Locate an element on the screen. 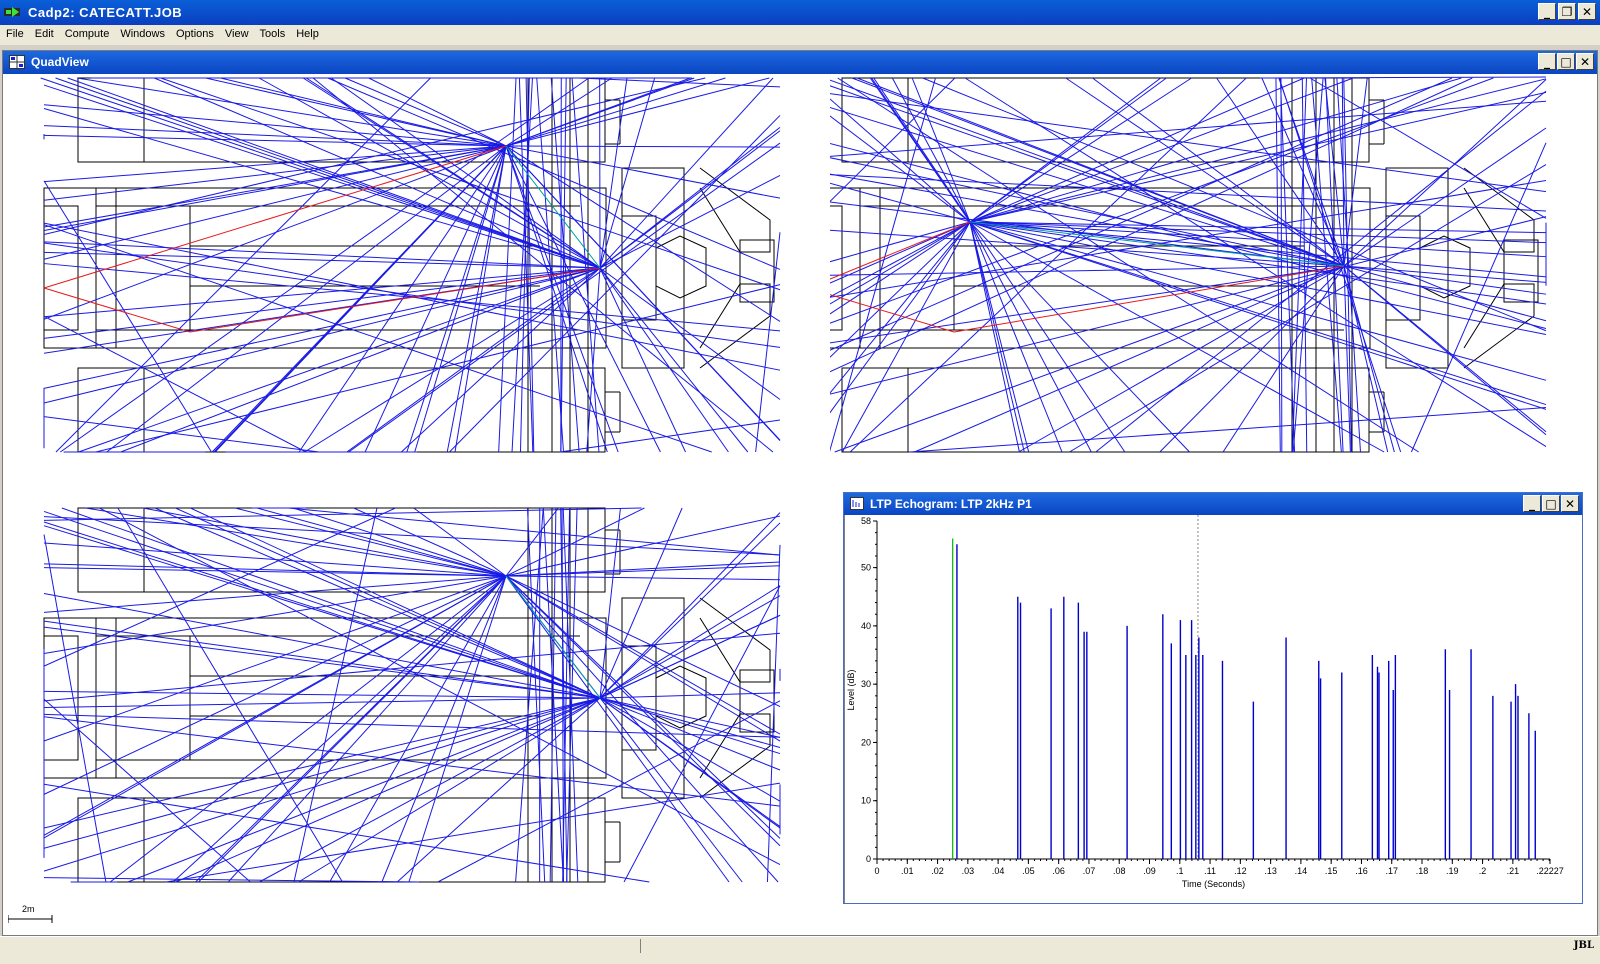 The width and height of the screenshot is (1600, 964). app-minimize-button: _ is located at coordinates (1547, 11).